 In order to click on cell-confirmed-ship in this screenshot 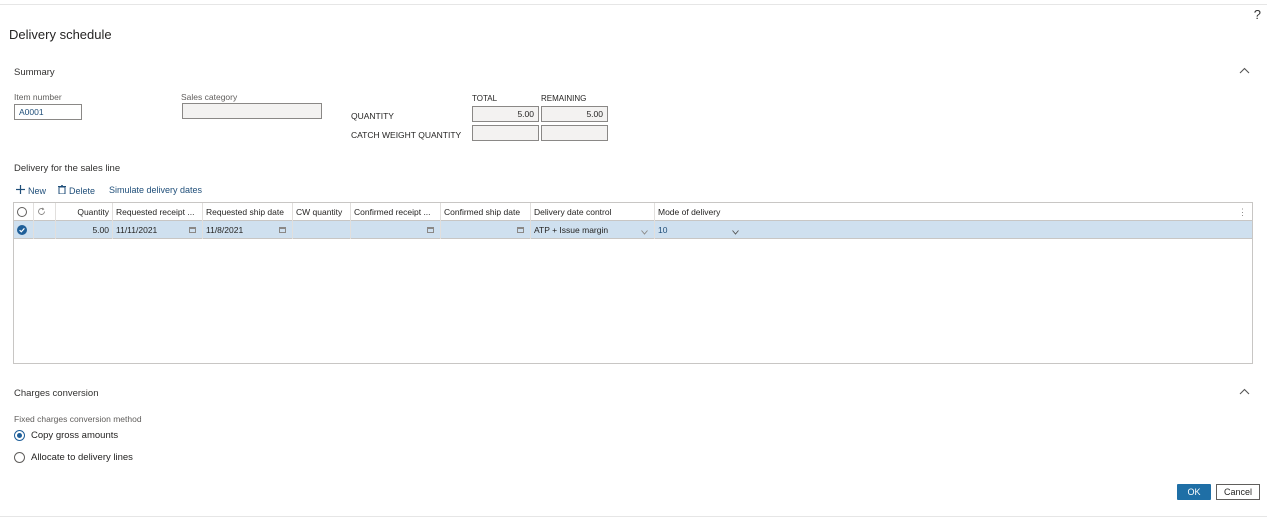, I will do `click(486, 230)`.